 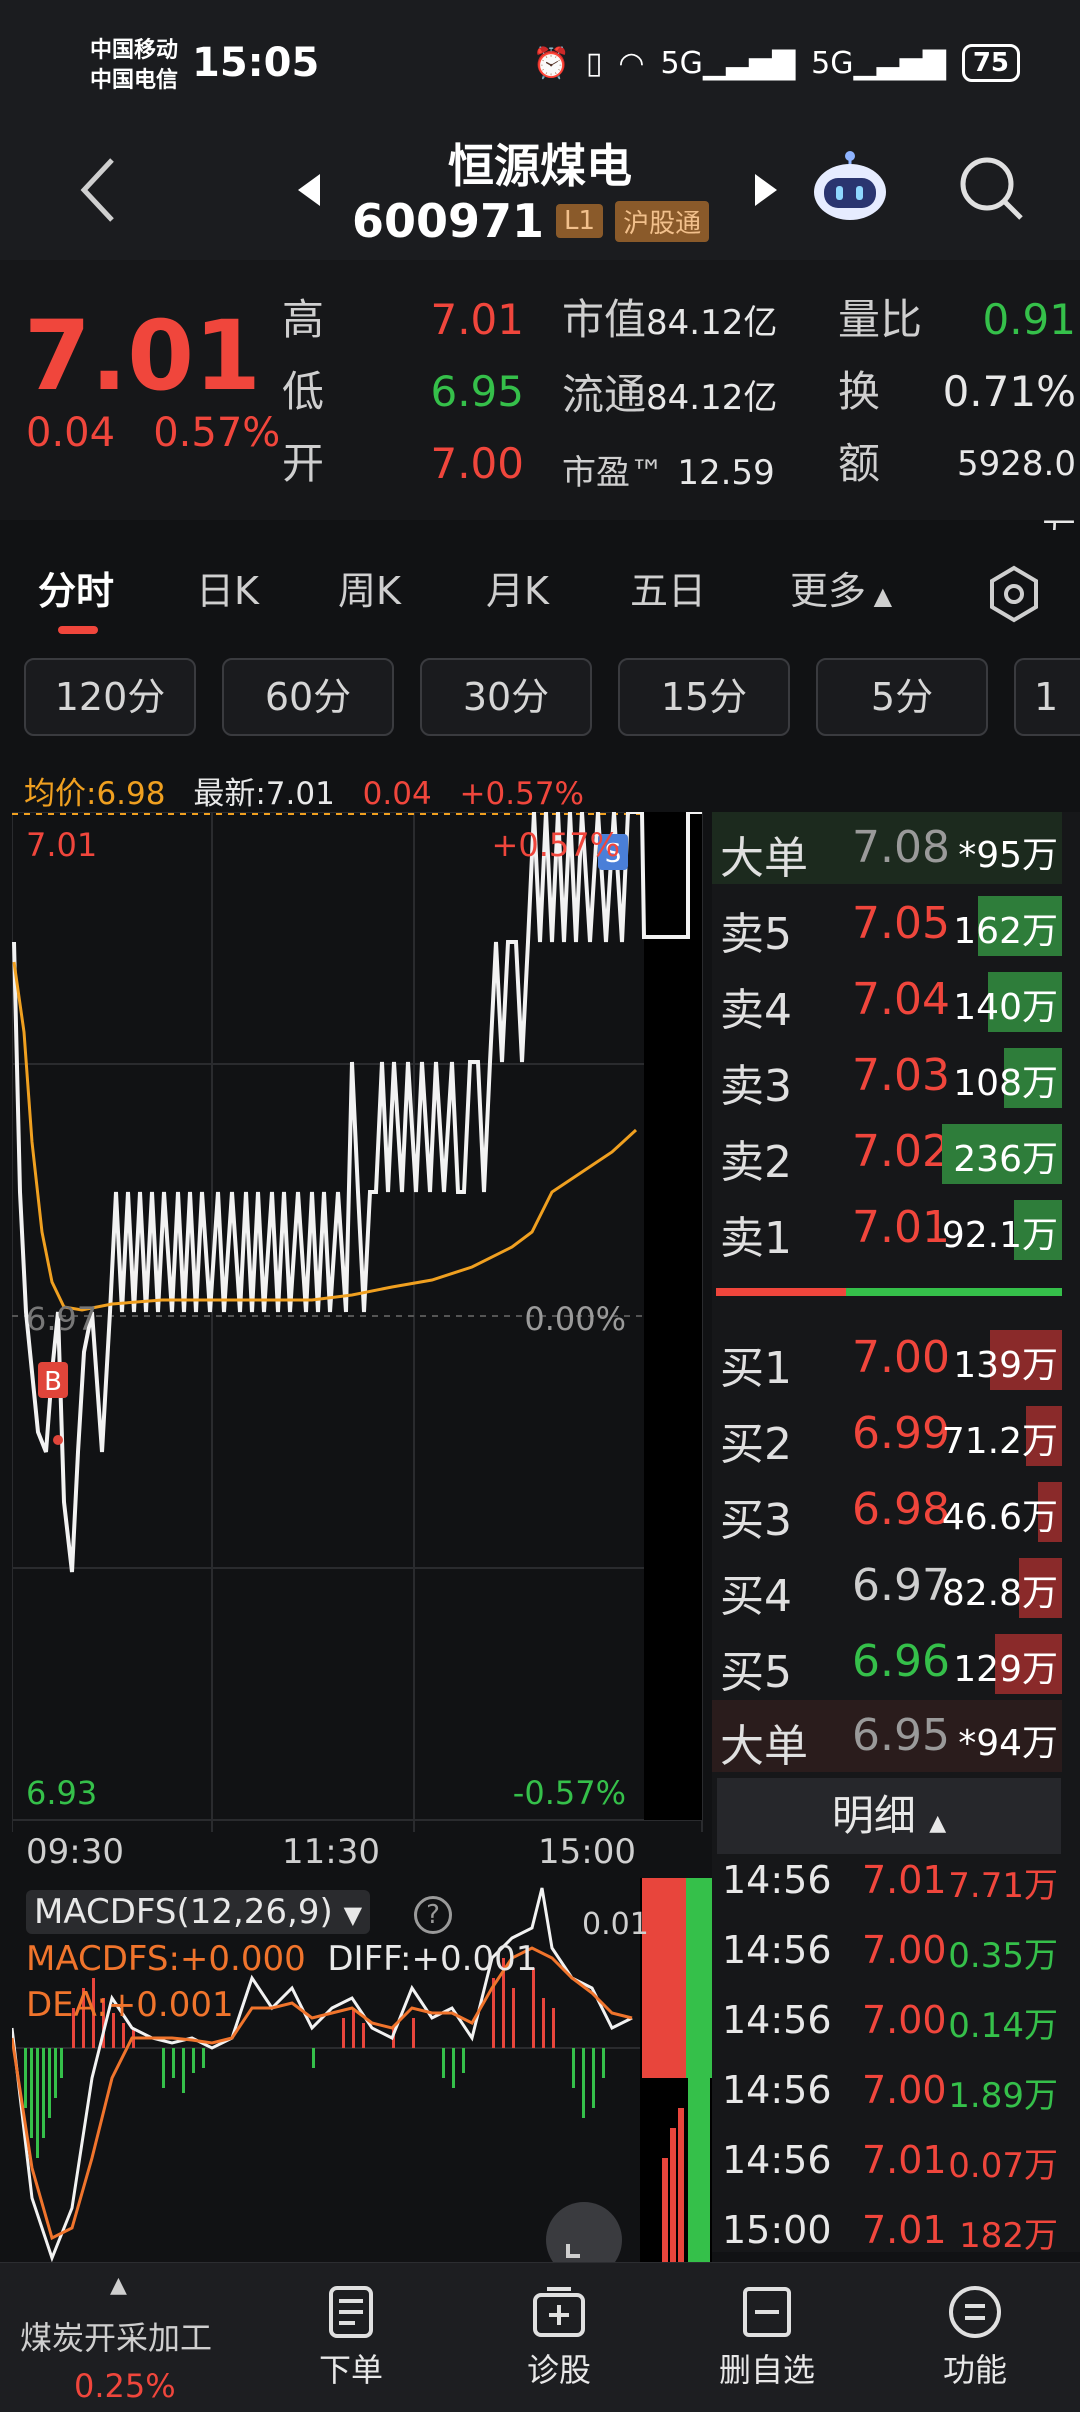 I want to click on bid-label: 买3, so click(x=756, y=1520).